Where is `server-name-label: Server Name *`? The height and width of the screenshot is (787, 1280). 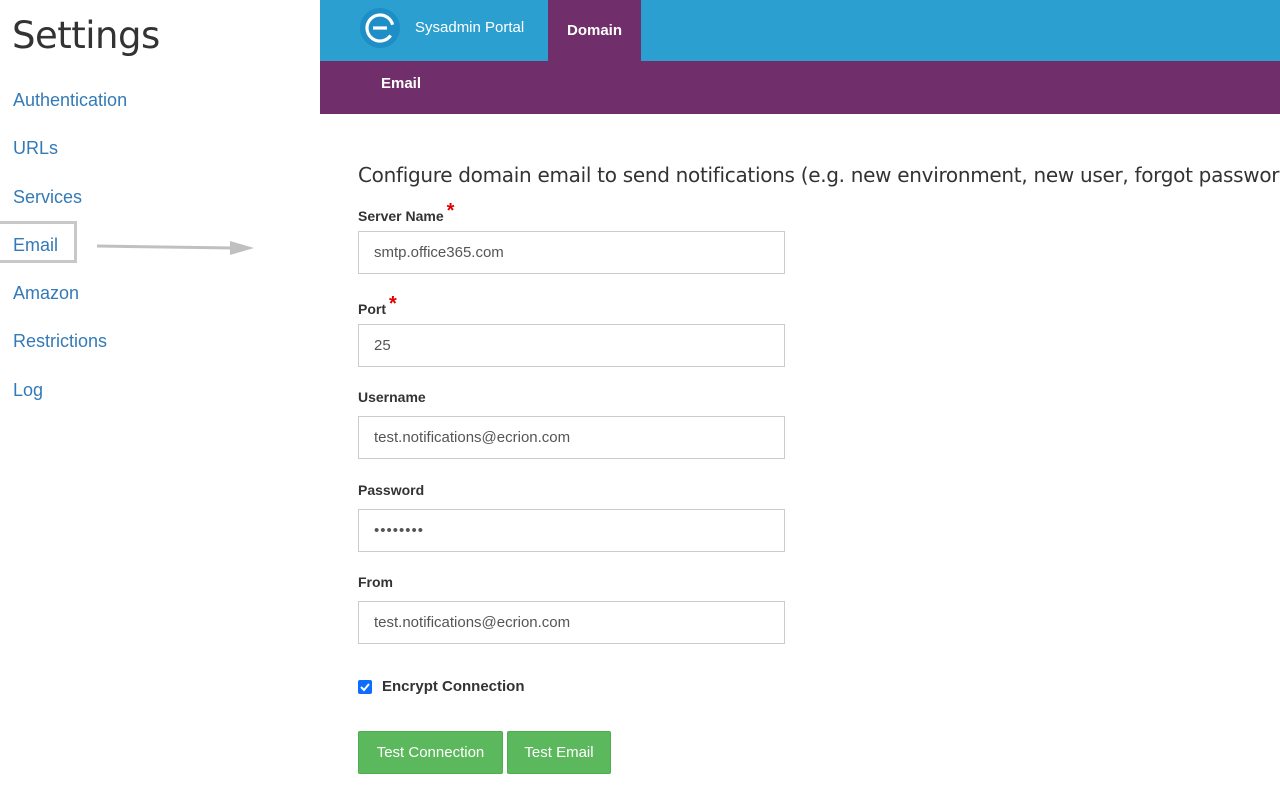
server-name-label: Server Name * is located at coordinates (406, 213).